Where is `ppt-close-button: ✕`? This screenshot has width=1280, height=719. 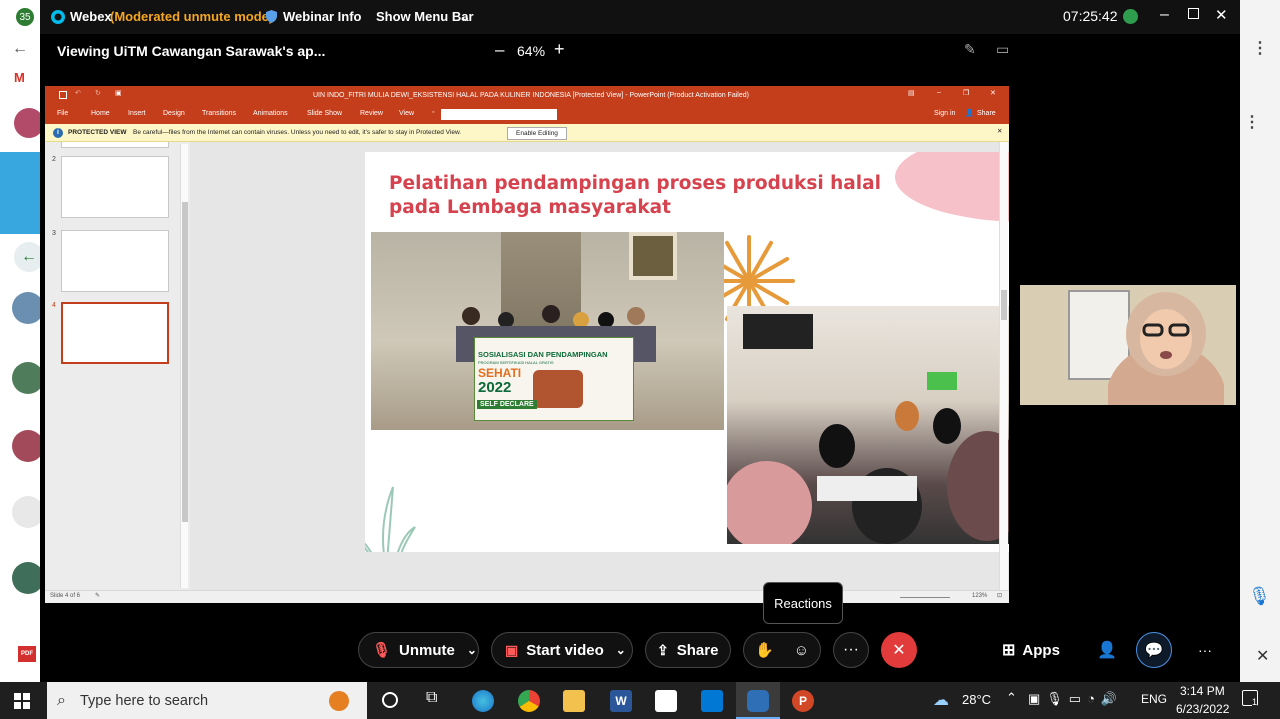
ppt-close-button: ✕ is located at coordinates (993, 93).